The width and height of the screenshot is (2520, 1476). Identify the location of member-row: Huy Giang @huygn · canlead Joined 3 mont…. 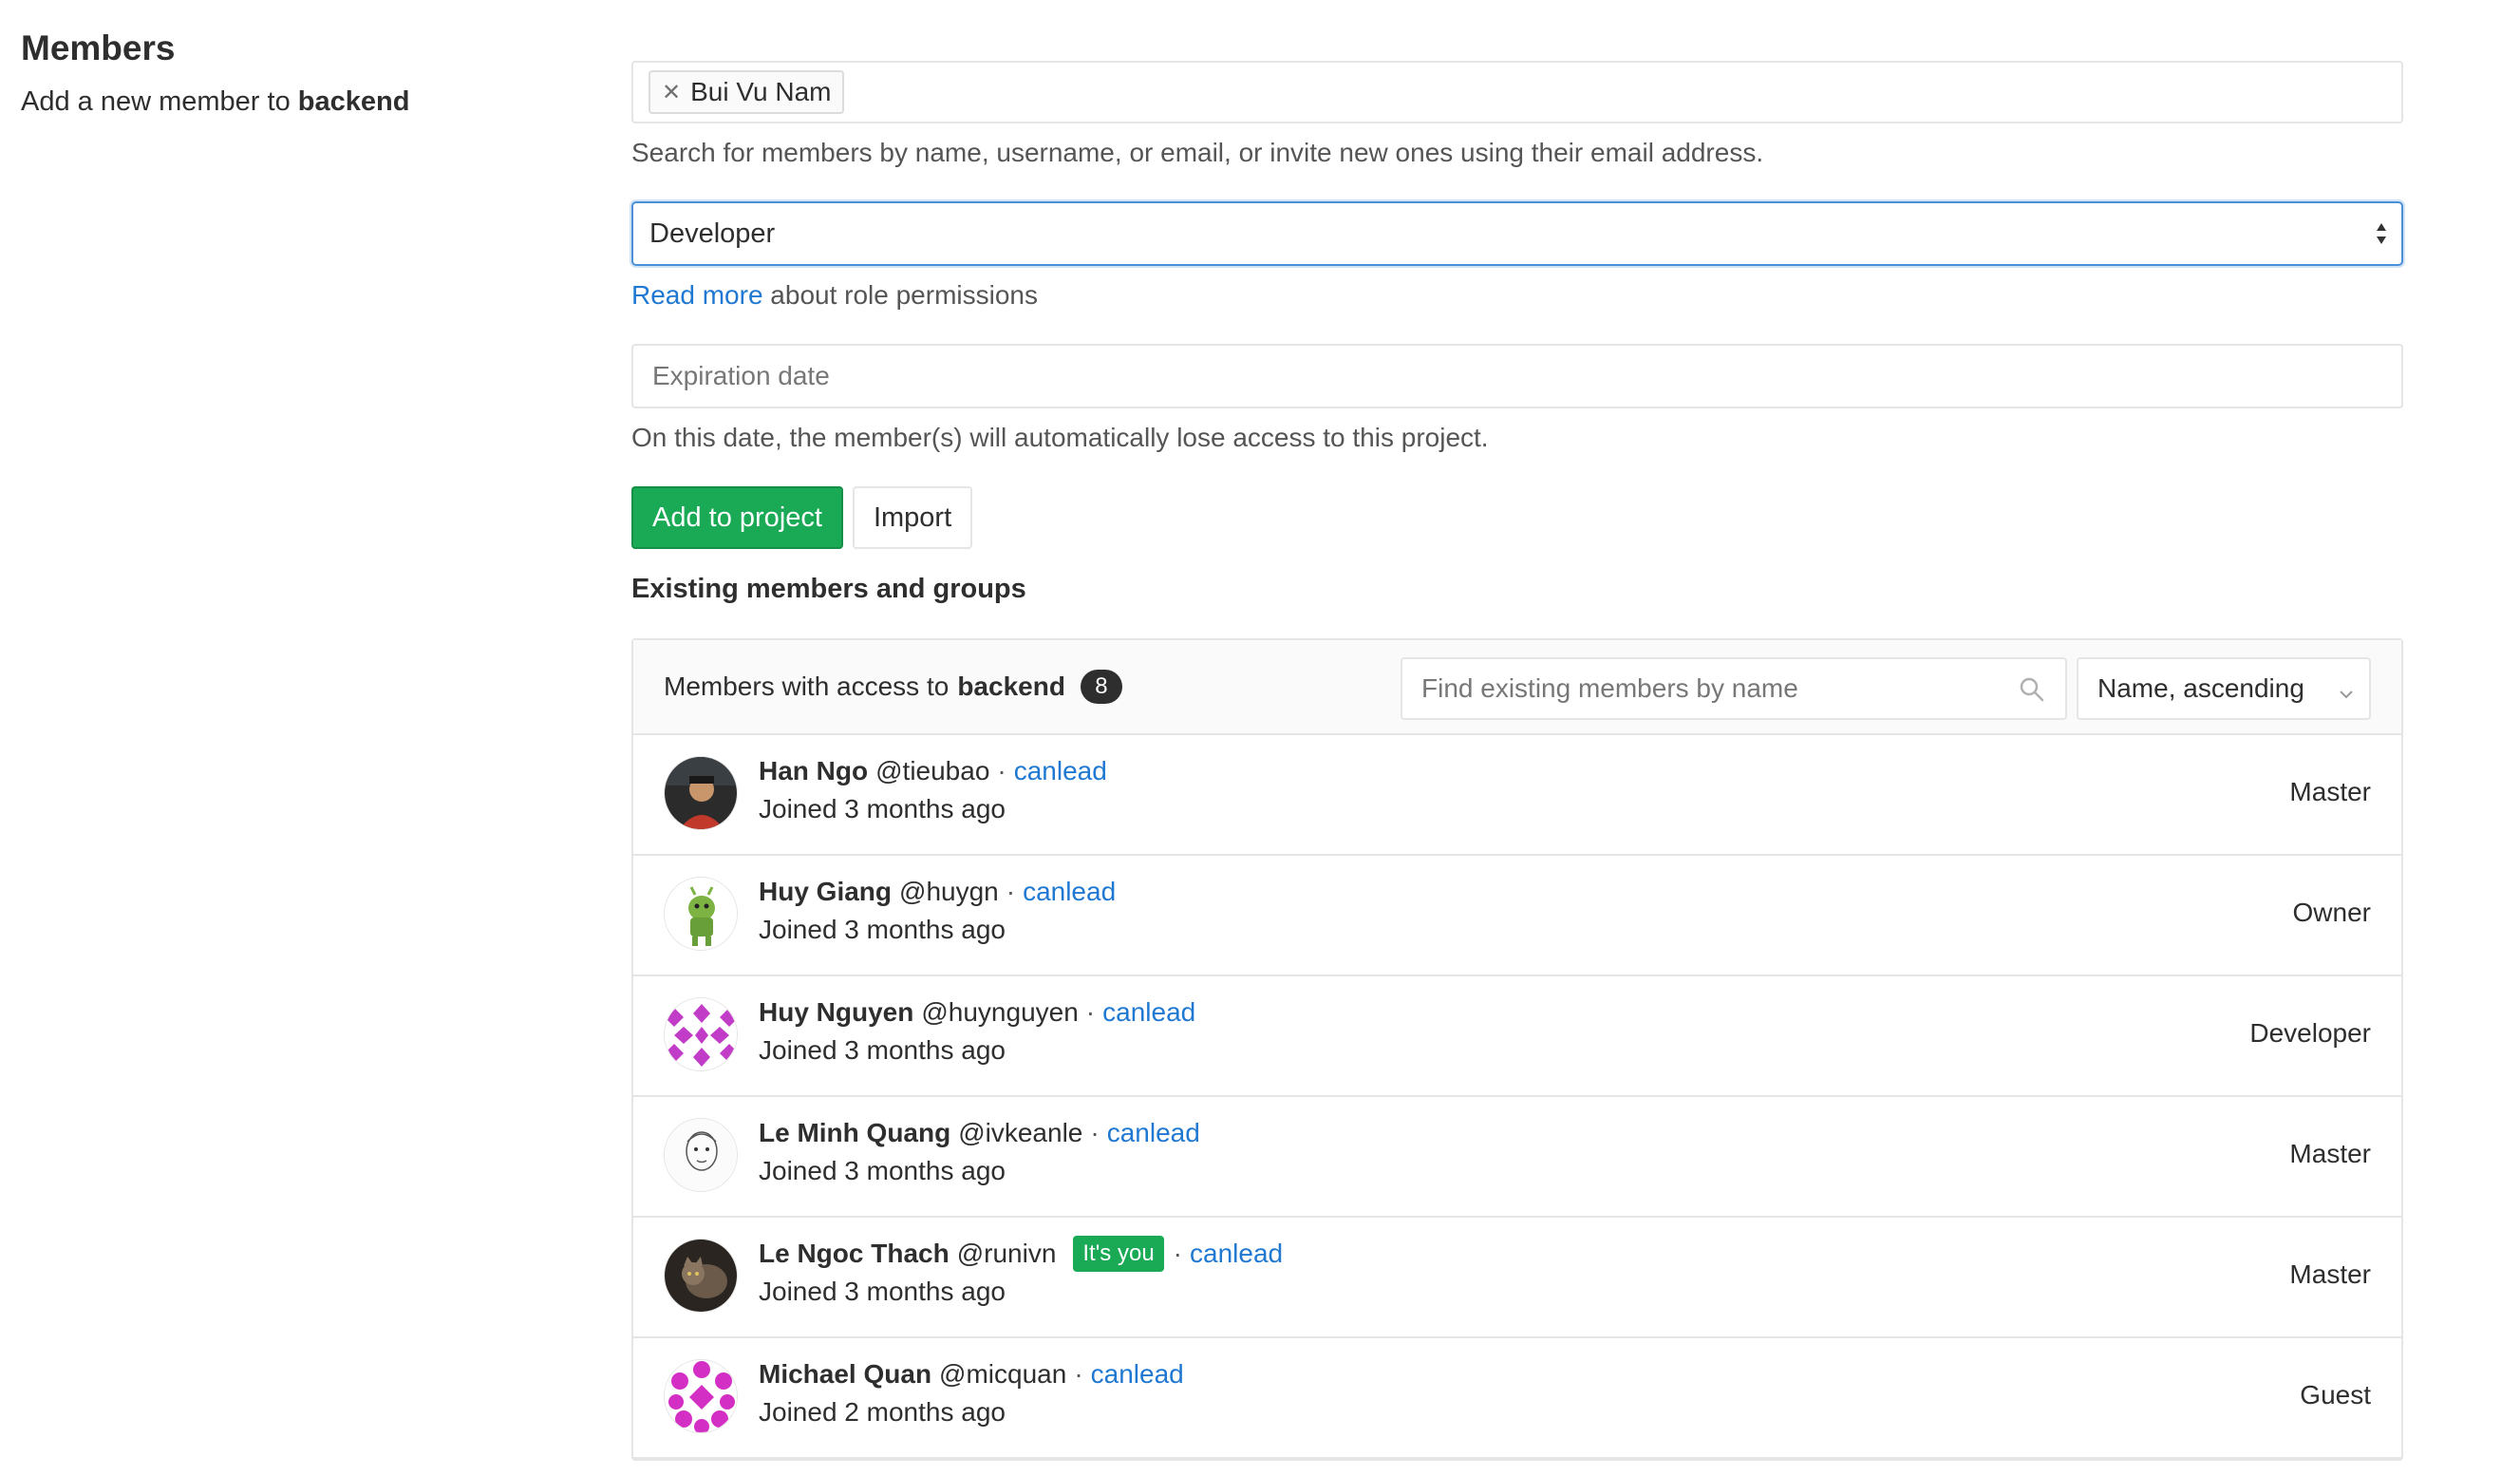
(1517, 916).